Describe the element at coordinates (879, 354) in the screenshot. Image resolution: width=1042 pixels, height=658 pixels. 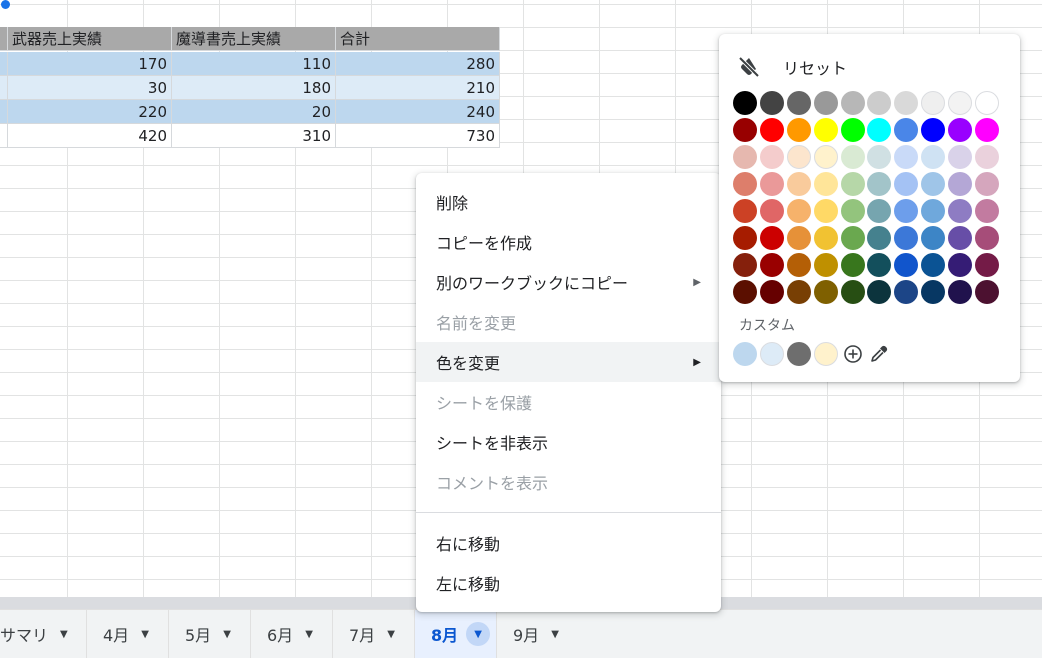
I see `eyedropper-button` at that location.